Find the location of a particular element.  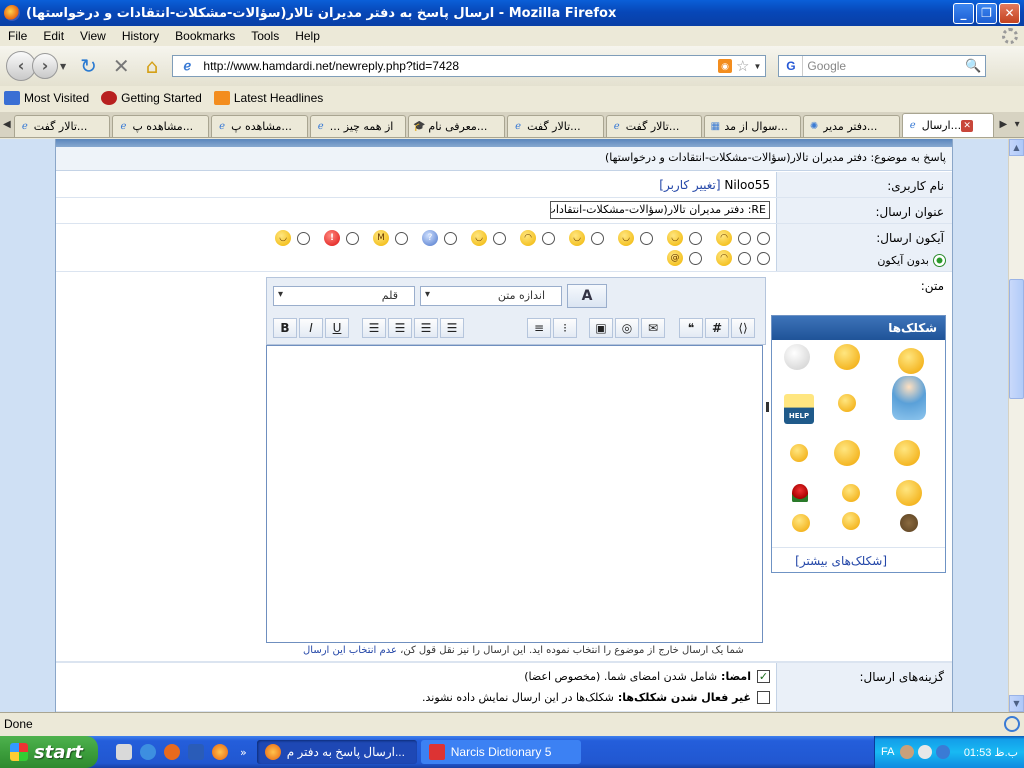

change-user-link: [تغییر کاربر] is located at coordinates (689, 185).